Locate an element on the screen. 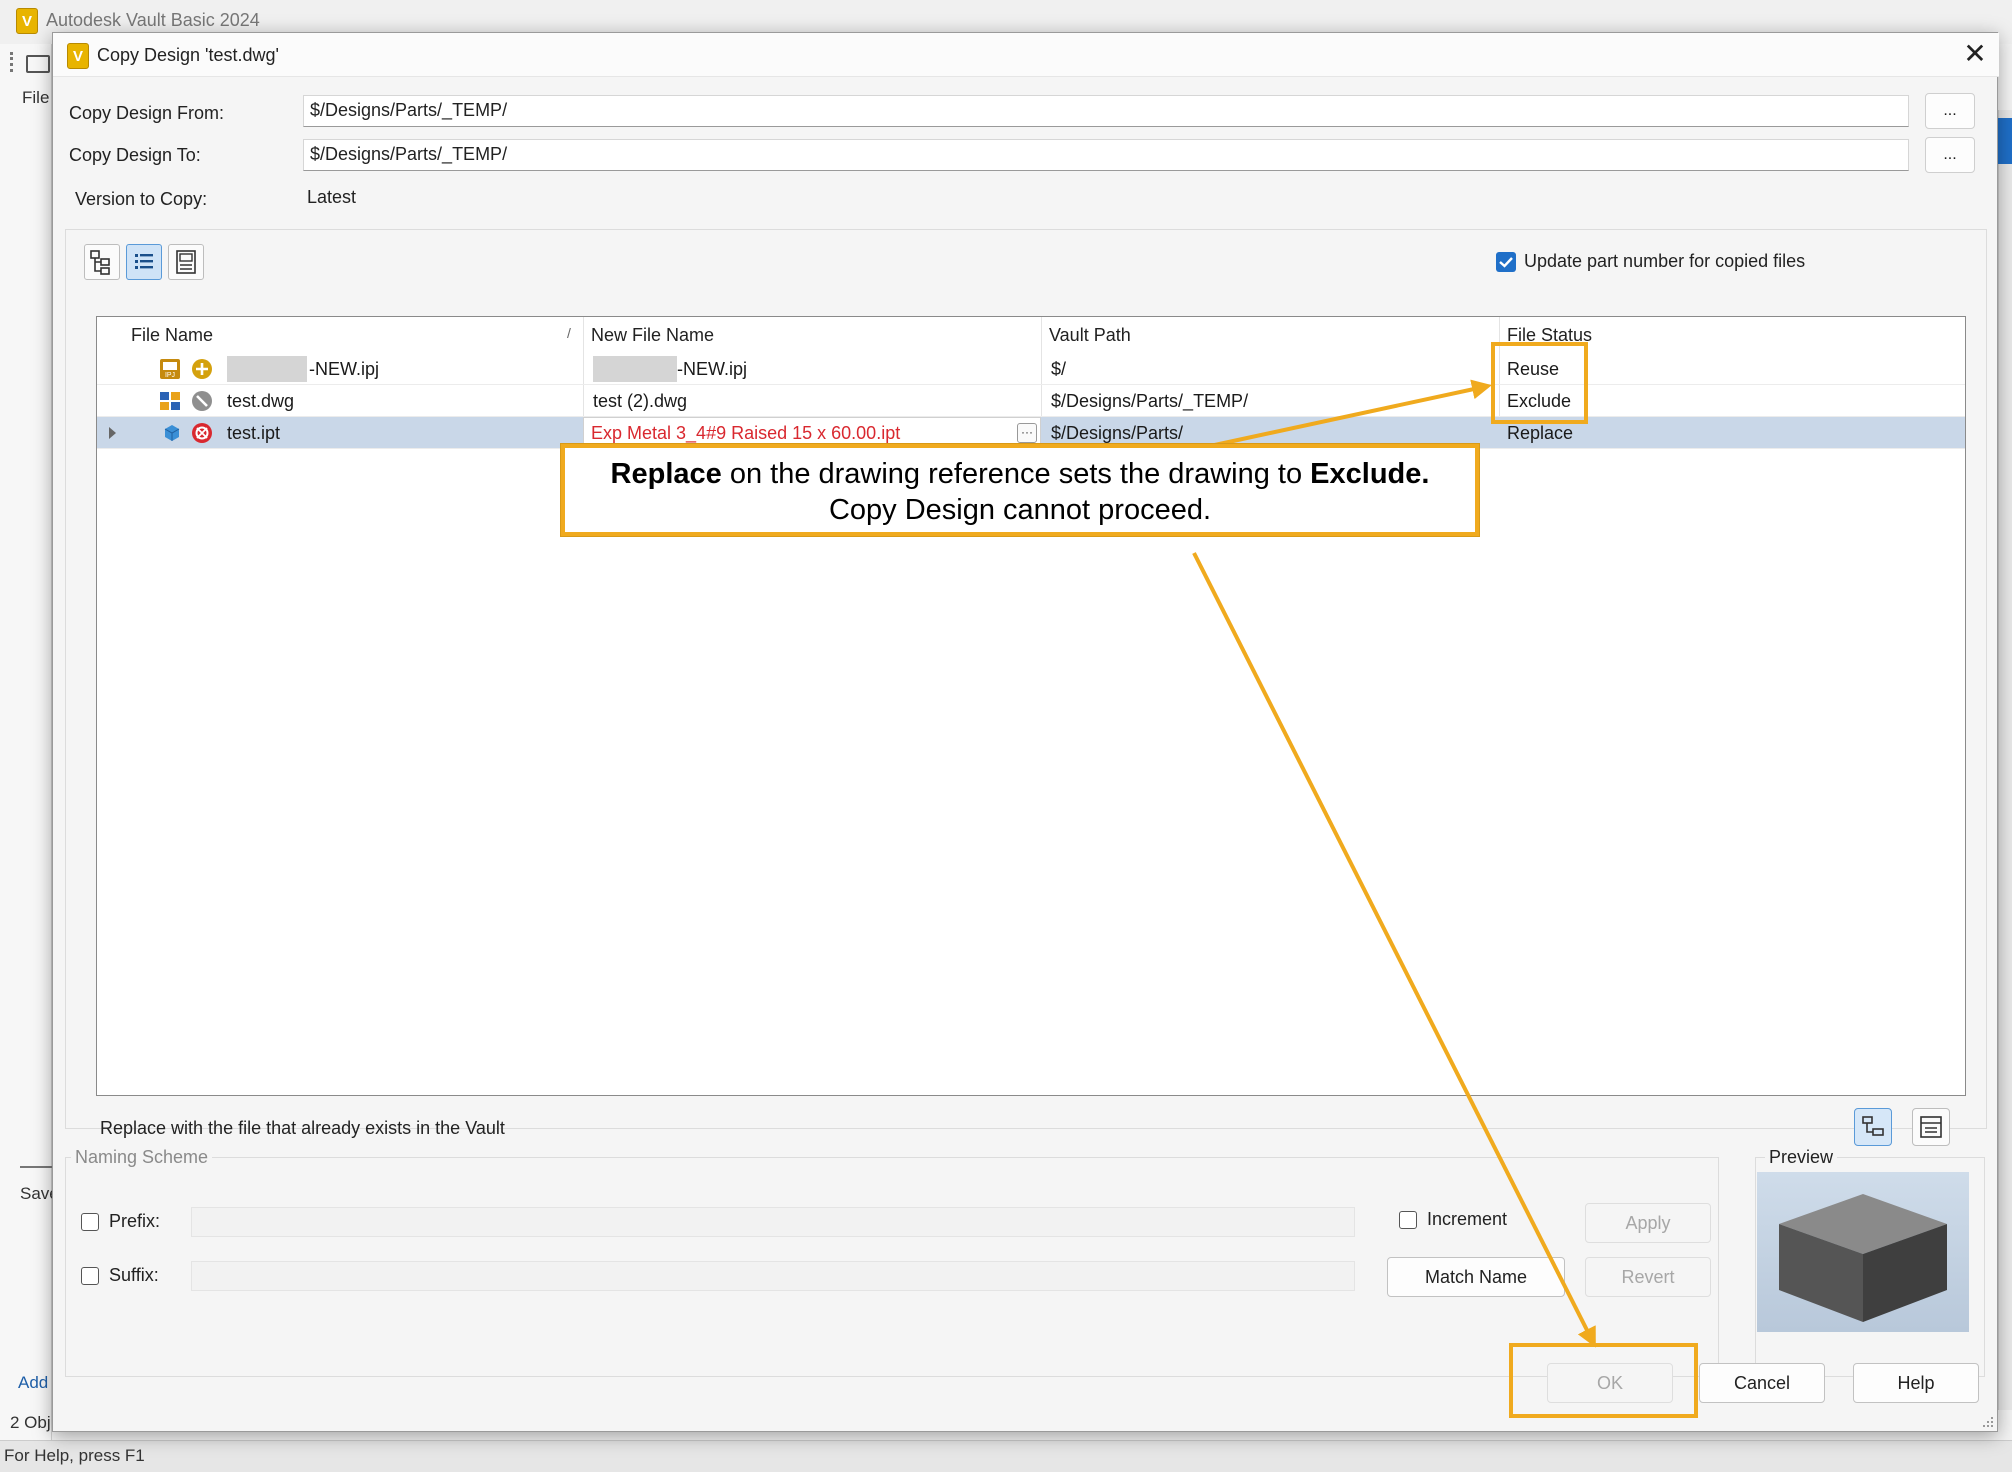 This screenshot has width=2012, height=1472. detail-view-icon is located at coordinates (186, 262).